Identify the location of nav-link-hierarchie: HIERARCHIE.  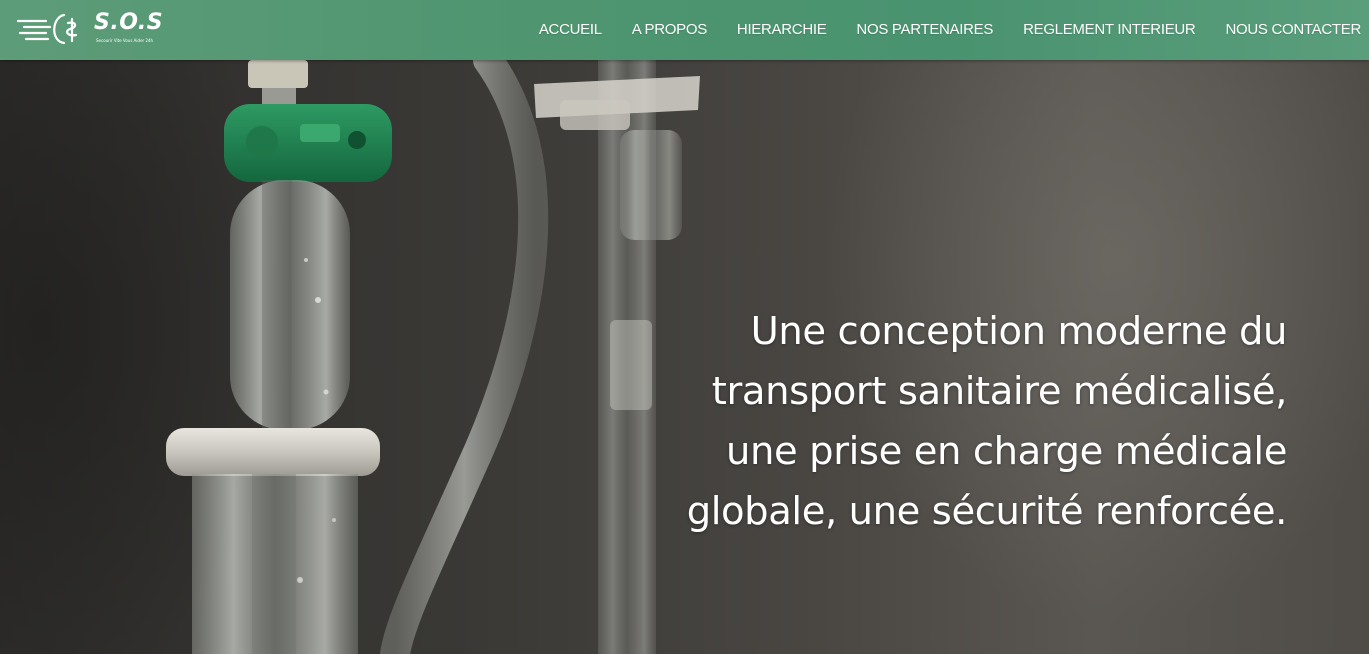
(782, 29).